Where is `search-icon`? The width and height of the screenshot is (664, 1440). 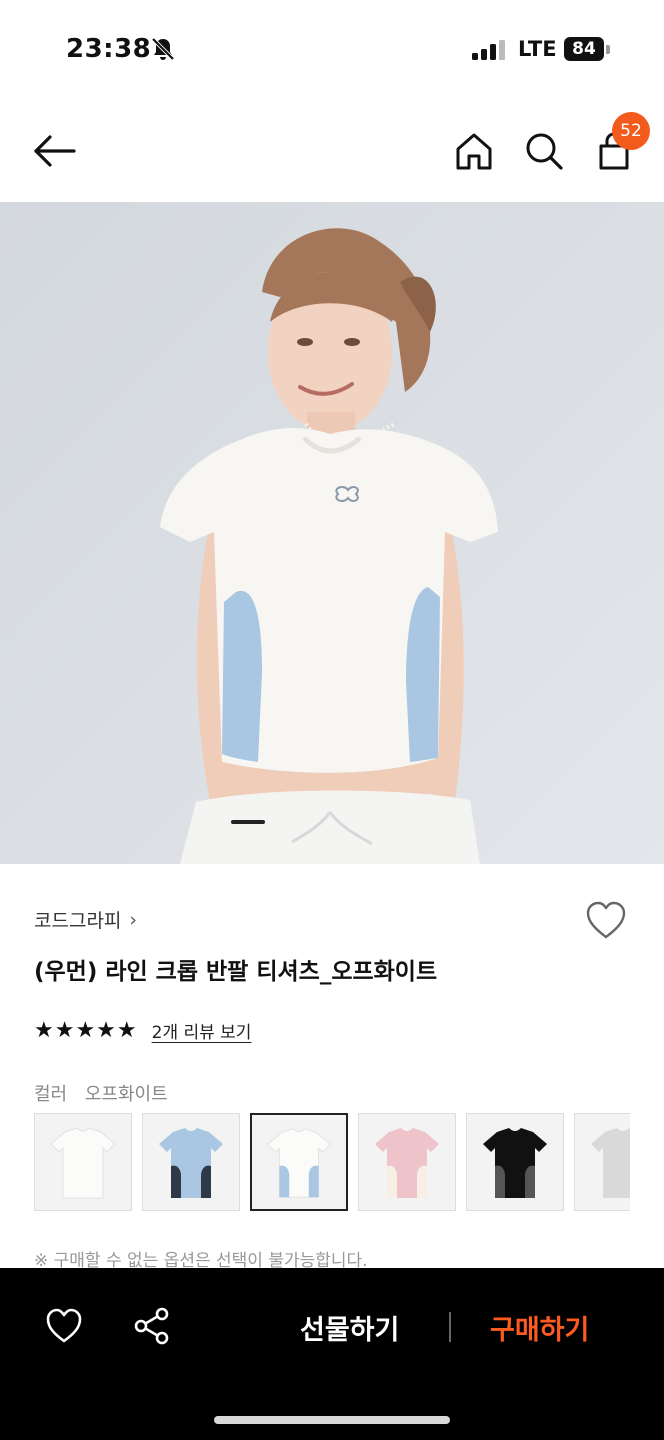
search-icon is located at coordinates (544, 151).